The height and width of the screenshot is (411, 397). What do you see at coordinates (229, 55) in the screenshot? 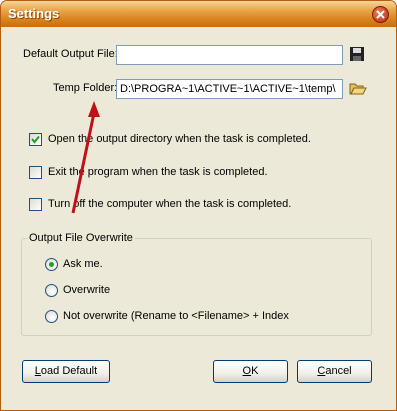
I see `default-output-field` at bounding box center [229, 55].